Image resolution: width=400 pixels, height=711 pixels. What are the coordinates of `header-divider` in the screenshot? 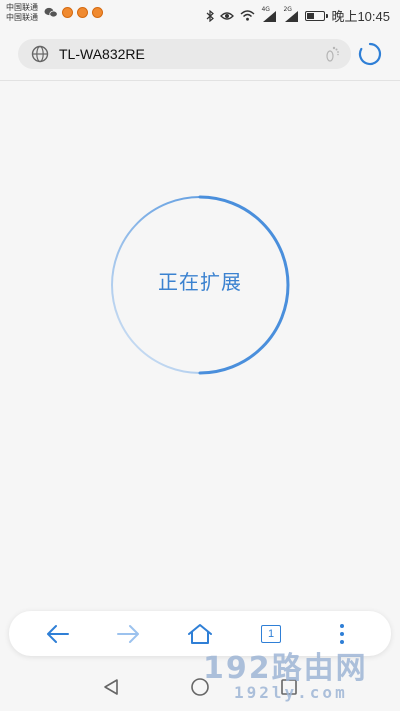 It's located at (200, 80).